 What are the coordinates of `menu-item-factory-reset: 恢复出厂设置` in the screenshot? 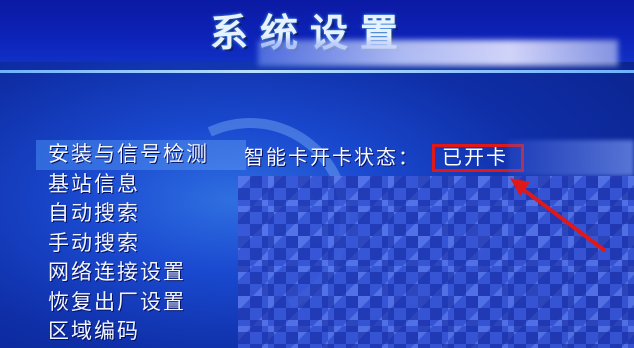 It's located at (141, 303).